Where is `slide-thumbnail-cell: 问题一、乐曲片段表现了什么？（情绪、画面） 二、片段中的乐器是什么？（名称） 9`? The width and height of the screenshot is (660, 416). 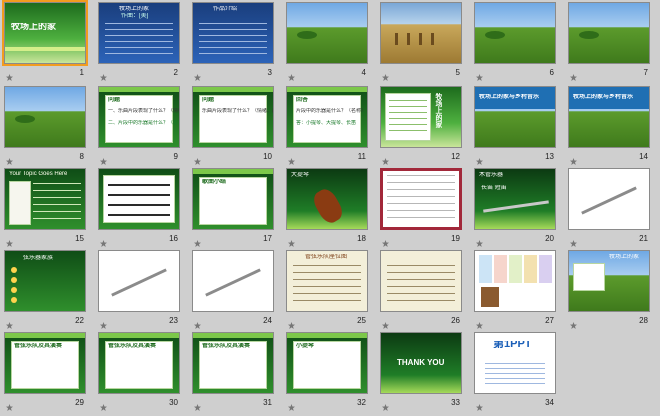
slide-thumbnail-cell: 问题一、乐曲片段表现了什么？（情绪、画面） 二、片段中的乐器是什么？（名称） 9 is located at coordinates (139, 125).